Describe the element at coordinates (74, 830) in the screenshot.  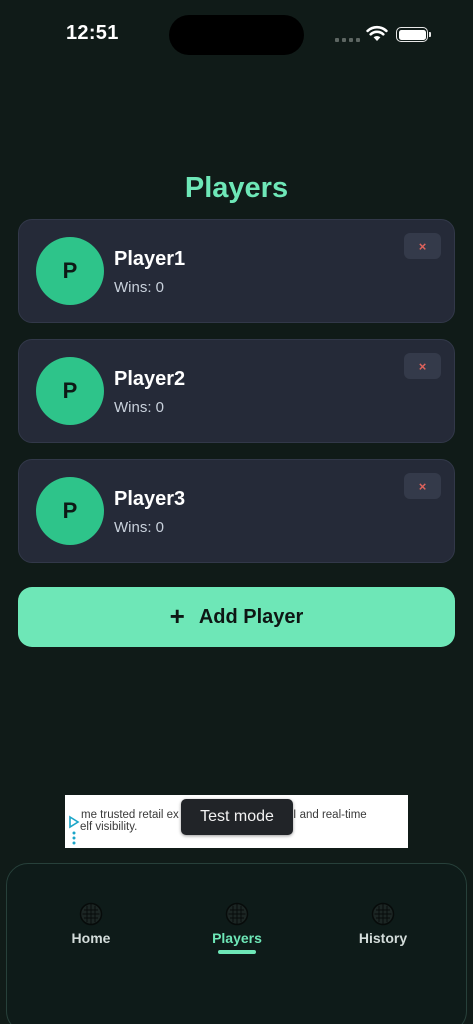
I see `ad-choices-icon` at that location.